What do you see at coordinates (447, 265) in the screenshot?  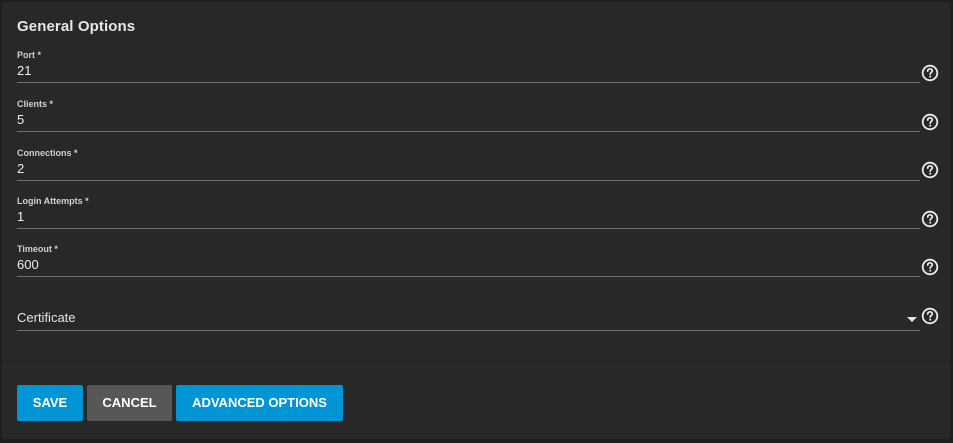 I see `timeout-input` at bounding box center [447, 265].